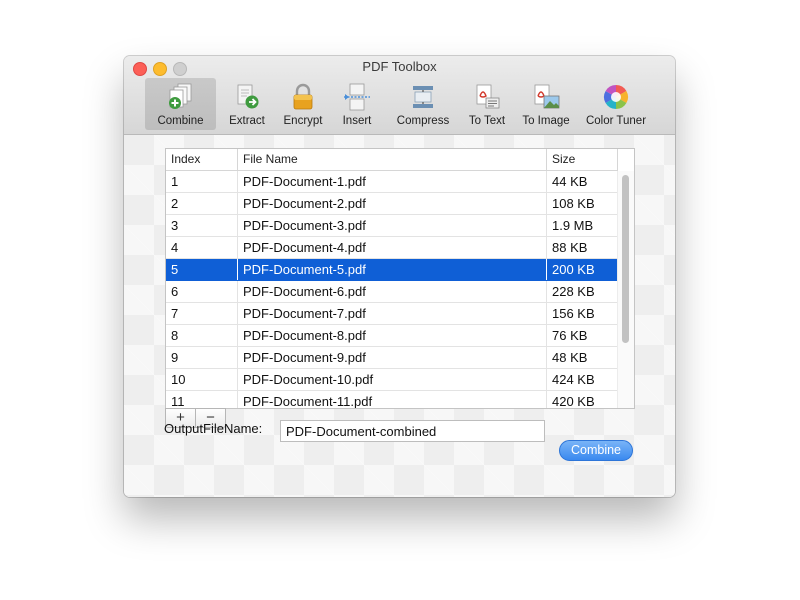 The height and width of the screenshot is (600, 800). I want to click on row-size: 108 KB, so click(582, 203).